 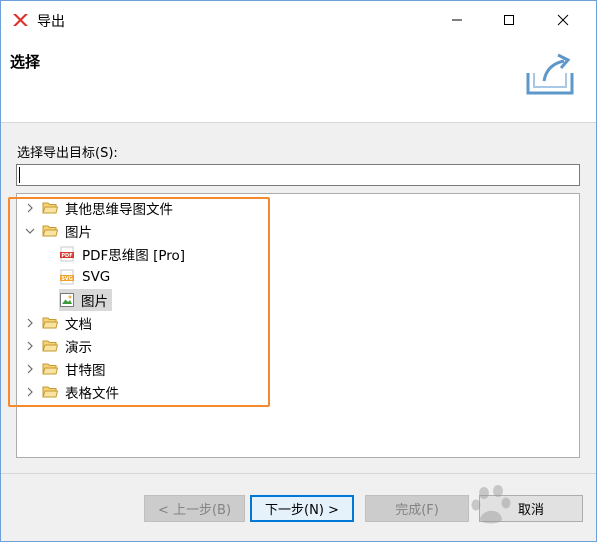 What do you see at coordinates (78, 348) in the screenshot?
I see `tree-item-label: 演示` at bounding box center [78, 348].